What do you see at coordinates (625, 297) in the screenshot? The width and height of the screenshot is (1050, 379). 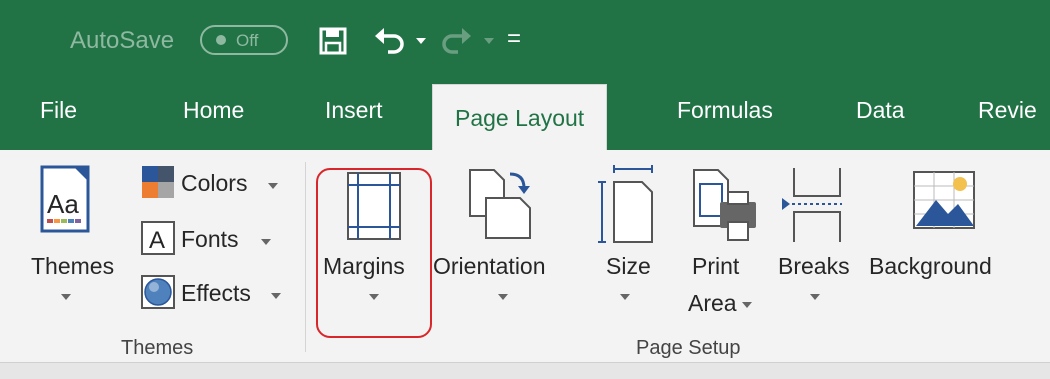 I see `size-dropdown-caret` at bounding box center [625, 297].